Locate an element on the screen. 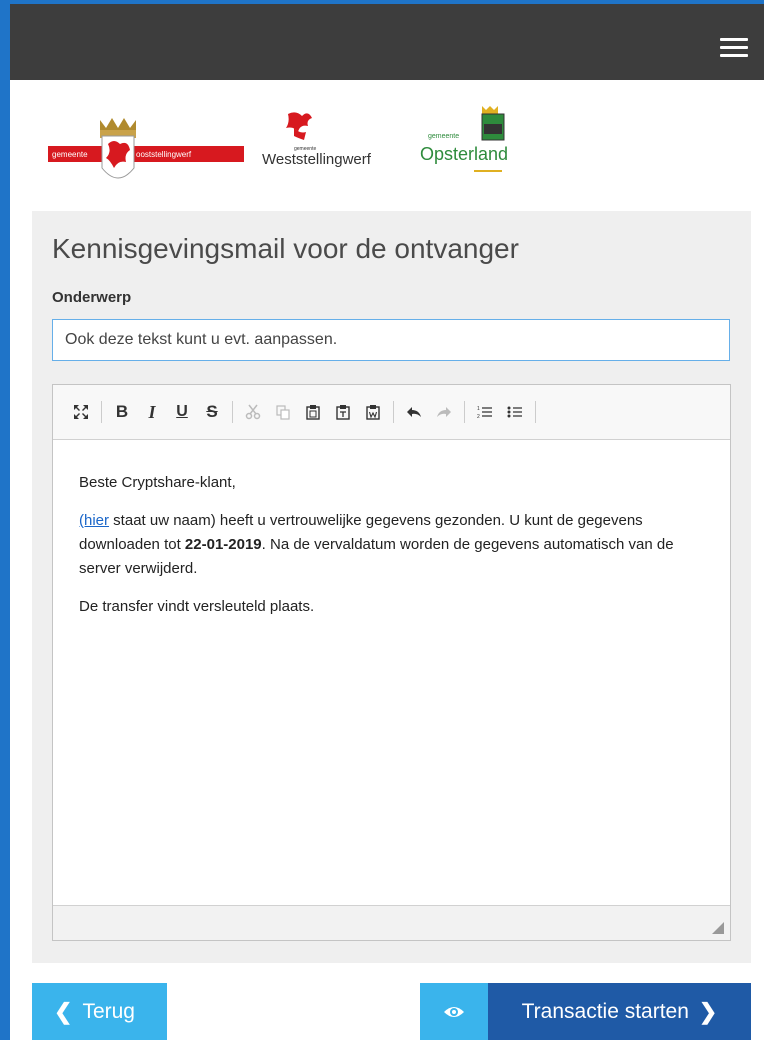 The image size is (764, 1040). paste-word-icon is located at coordinates (373, 412).